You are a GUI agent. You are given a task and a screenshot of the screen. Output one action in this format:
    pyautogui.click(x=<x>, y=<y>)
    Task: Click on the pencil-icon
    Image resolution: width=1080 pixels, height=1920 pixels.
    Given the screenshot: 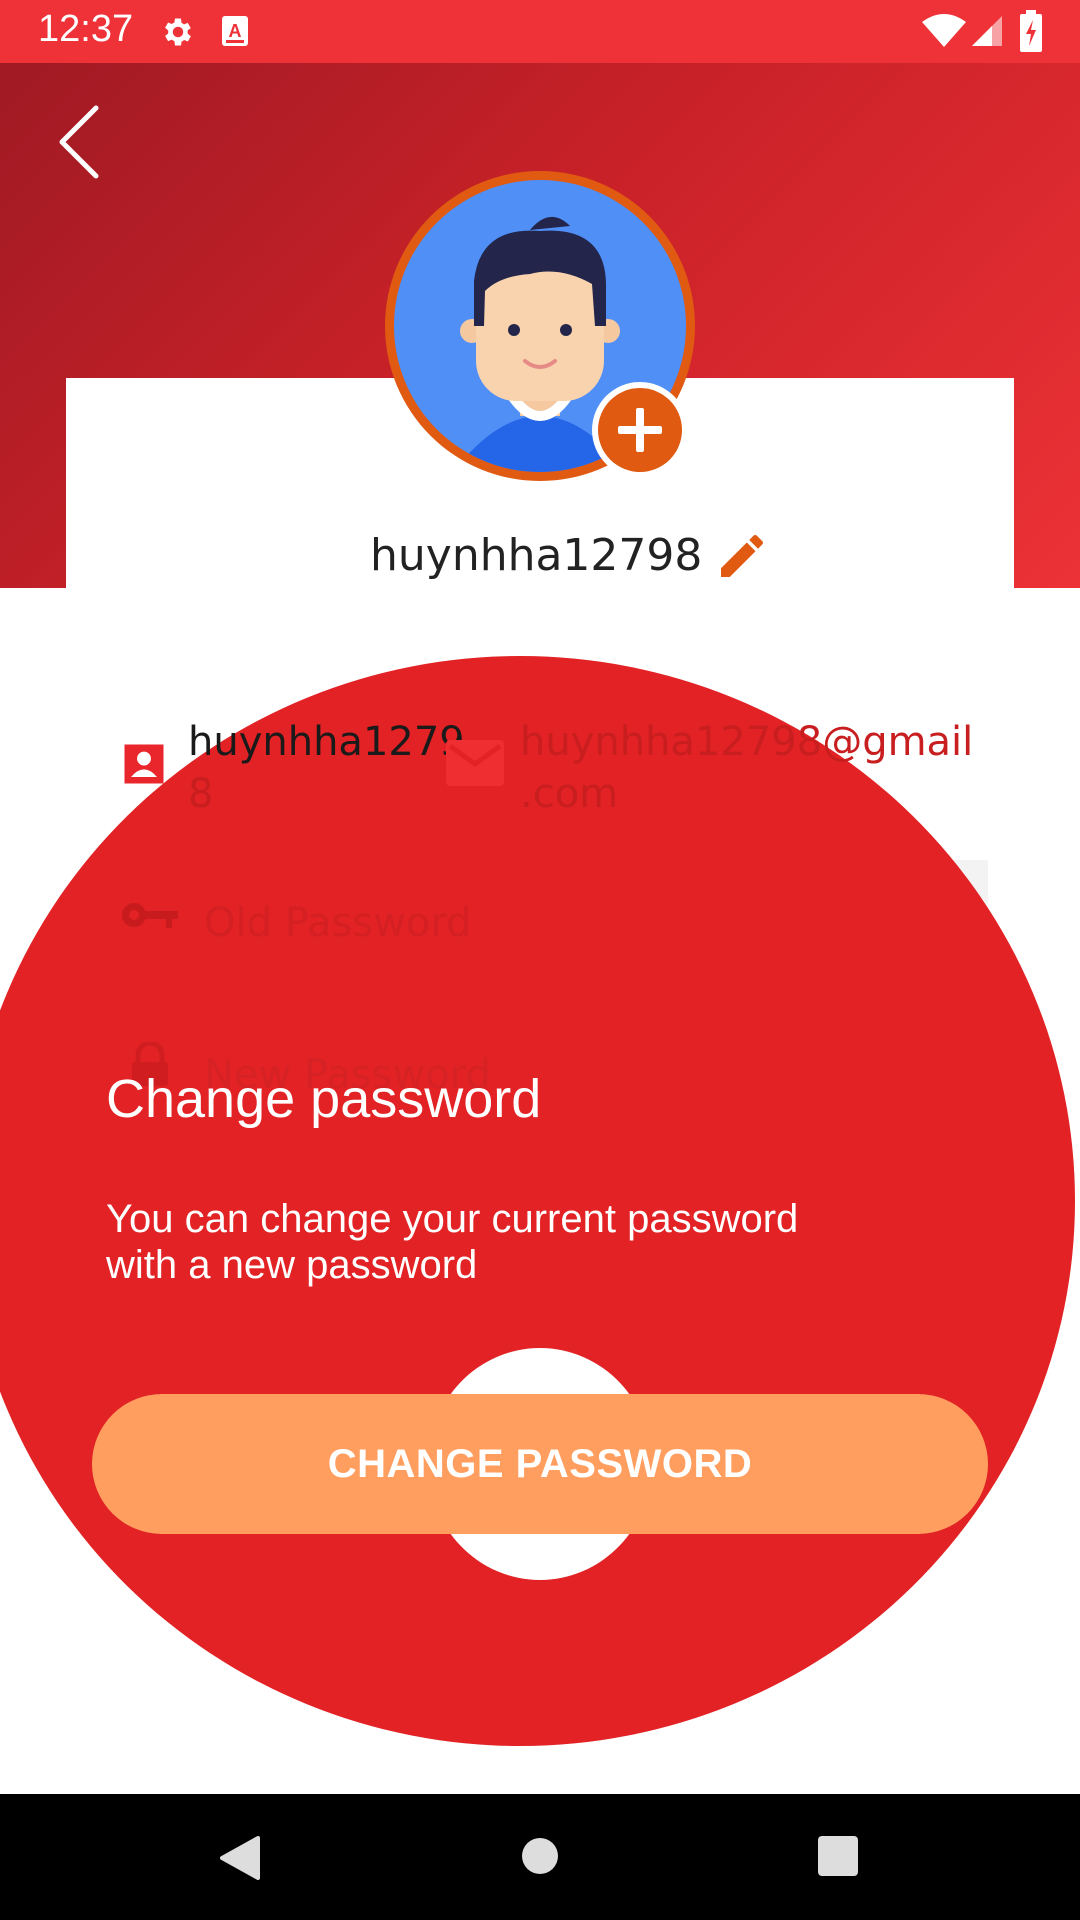 What is the action you would take?
    pyautogui.click(x=742, y=556)
    